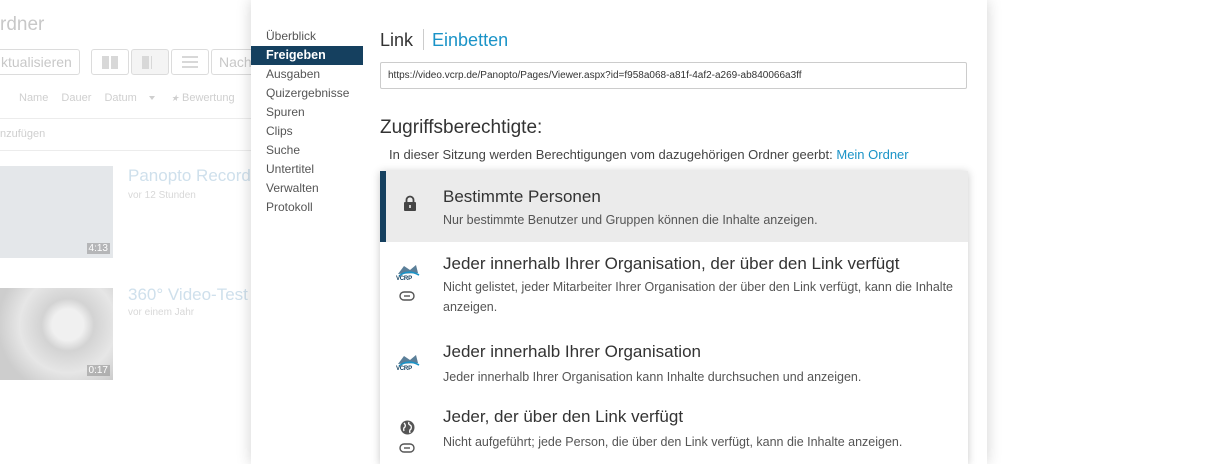 The height and width of the screenshot is (464, 1215). I want to click on folder-title: rdner, so click(22, 24).